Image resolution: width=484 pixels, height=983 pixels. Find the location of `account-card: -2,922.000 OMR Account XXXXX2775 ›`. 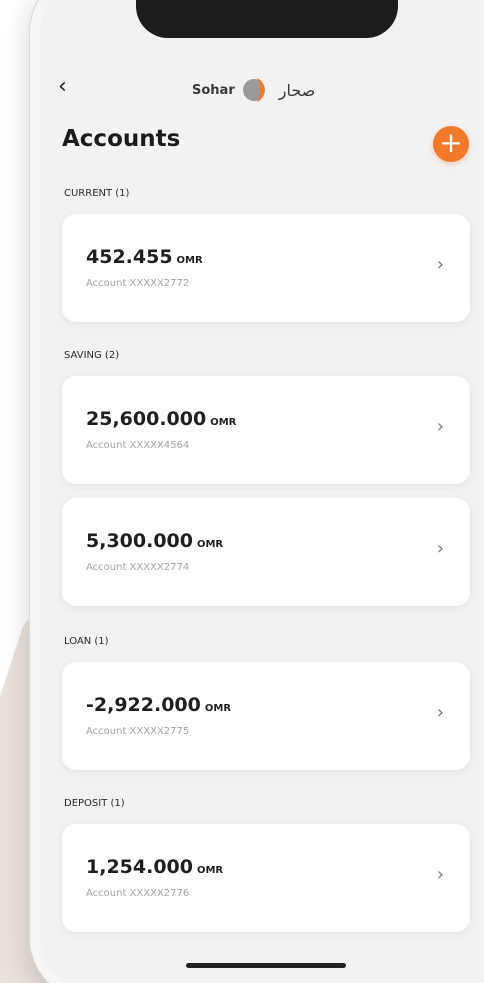

account-card: -2,922.000 OMR Account XXXXX2775 › is located at coordinates (266, 716).